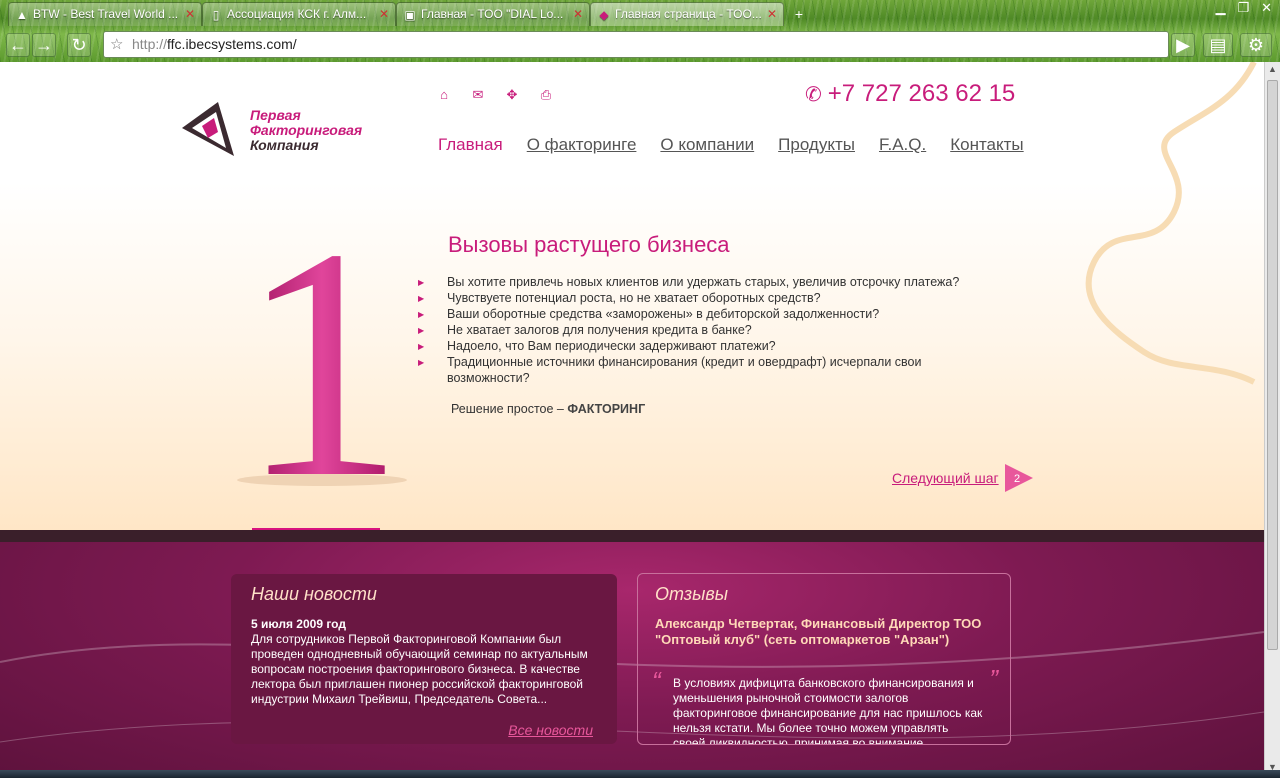 Image resolution: width=1280 pixels, height=778 pixels. What do you see at coordinates (1272, 365) in the screenshot?
I see `scroll-thumb` at bounding box center [1272, 365].